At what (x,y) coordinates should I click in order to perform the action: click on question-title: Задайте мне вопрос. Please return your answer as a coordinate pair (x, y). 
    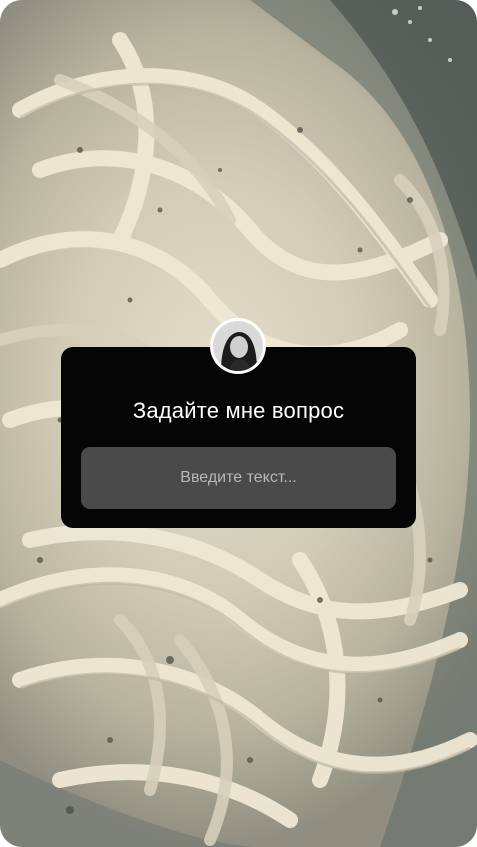
    Looking at the image, I should click on (238, 410).